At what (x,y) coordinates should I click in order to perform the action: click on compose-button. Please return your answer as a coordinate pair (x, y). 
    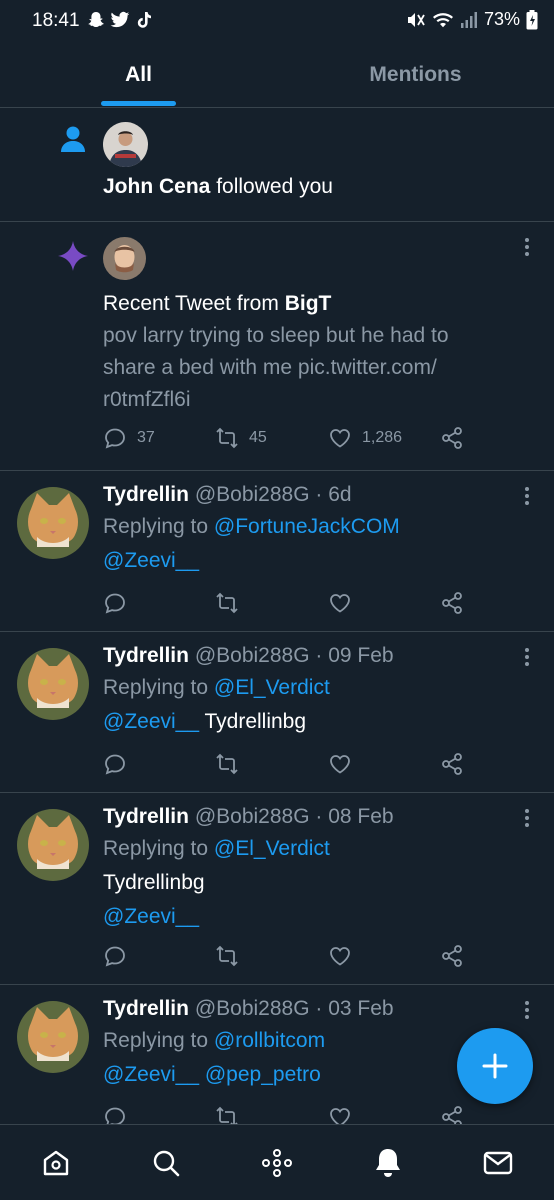
    Looking at the image, I should click on (495, 1066).